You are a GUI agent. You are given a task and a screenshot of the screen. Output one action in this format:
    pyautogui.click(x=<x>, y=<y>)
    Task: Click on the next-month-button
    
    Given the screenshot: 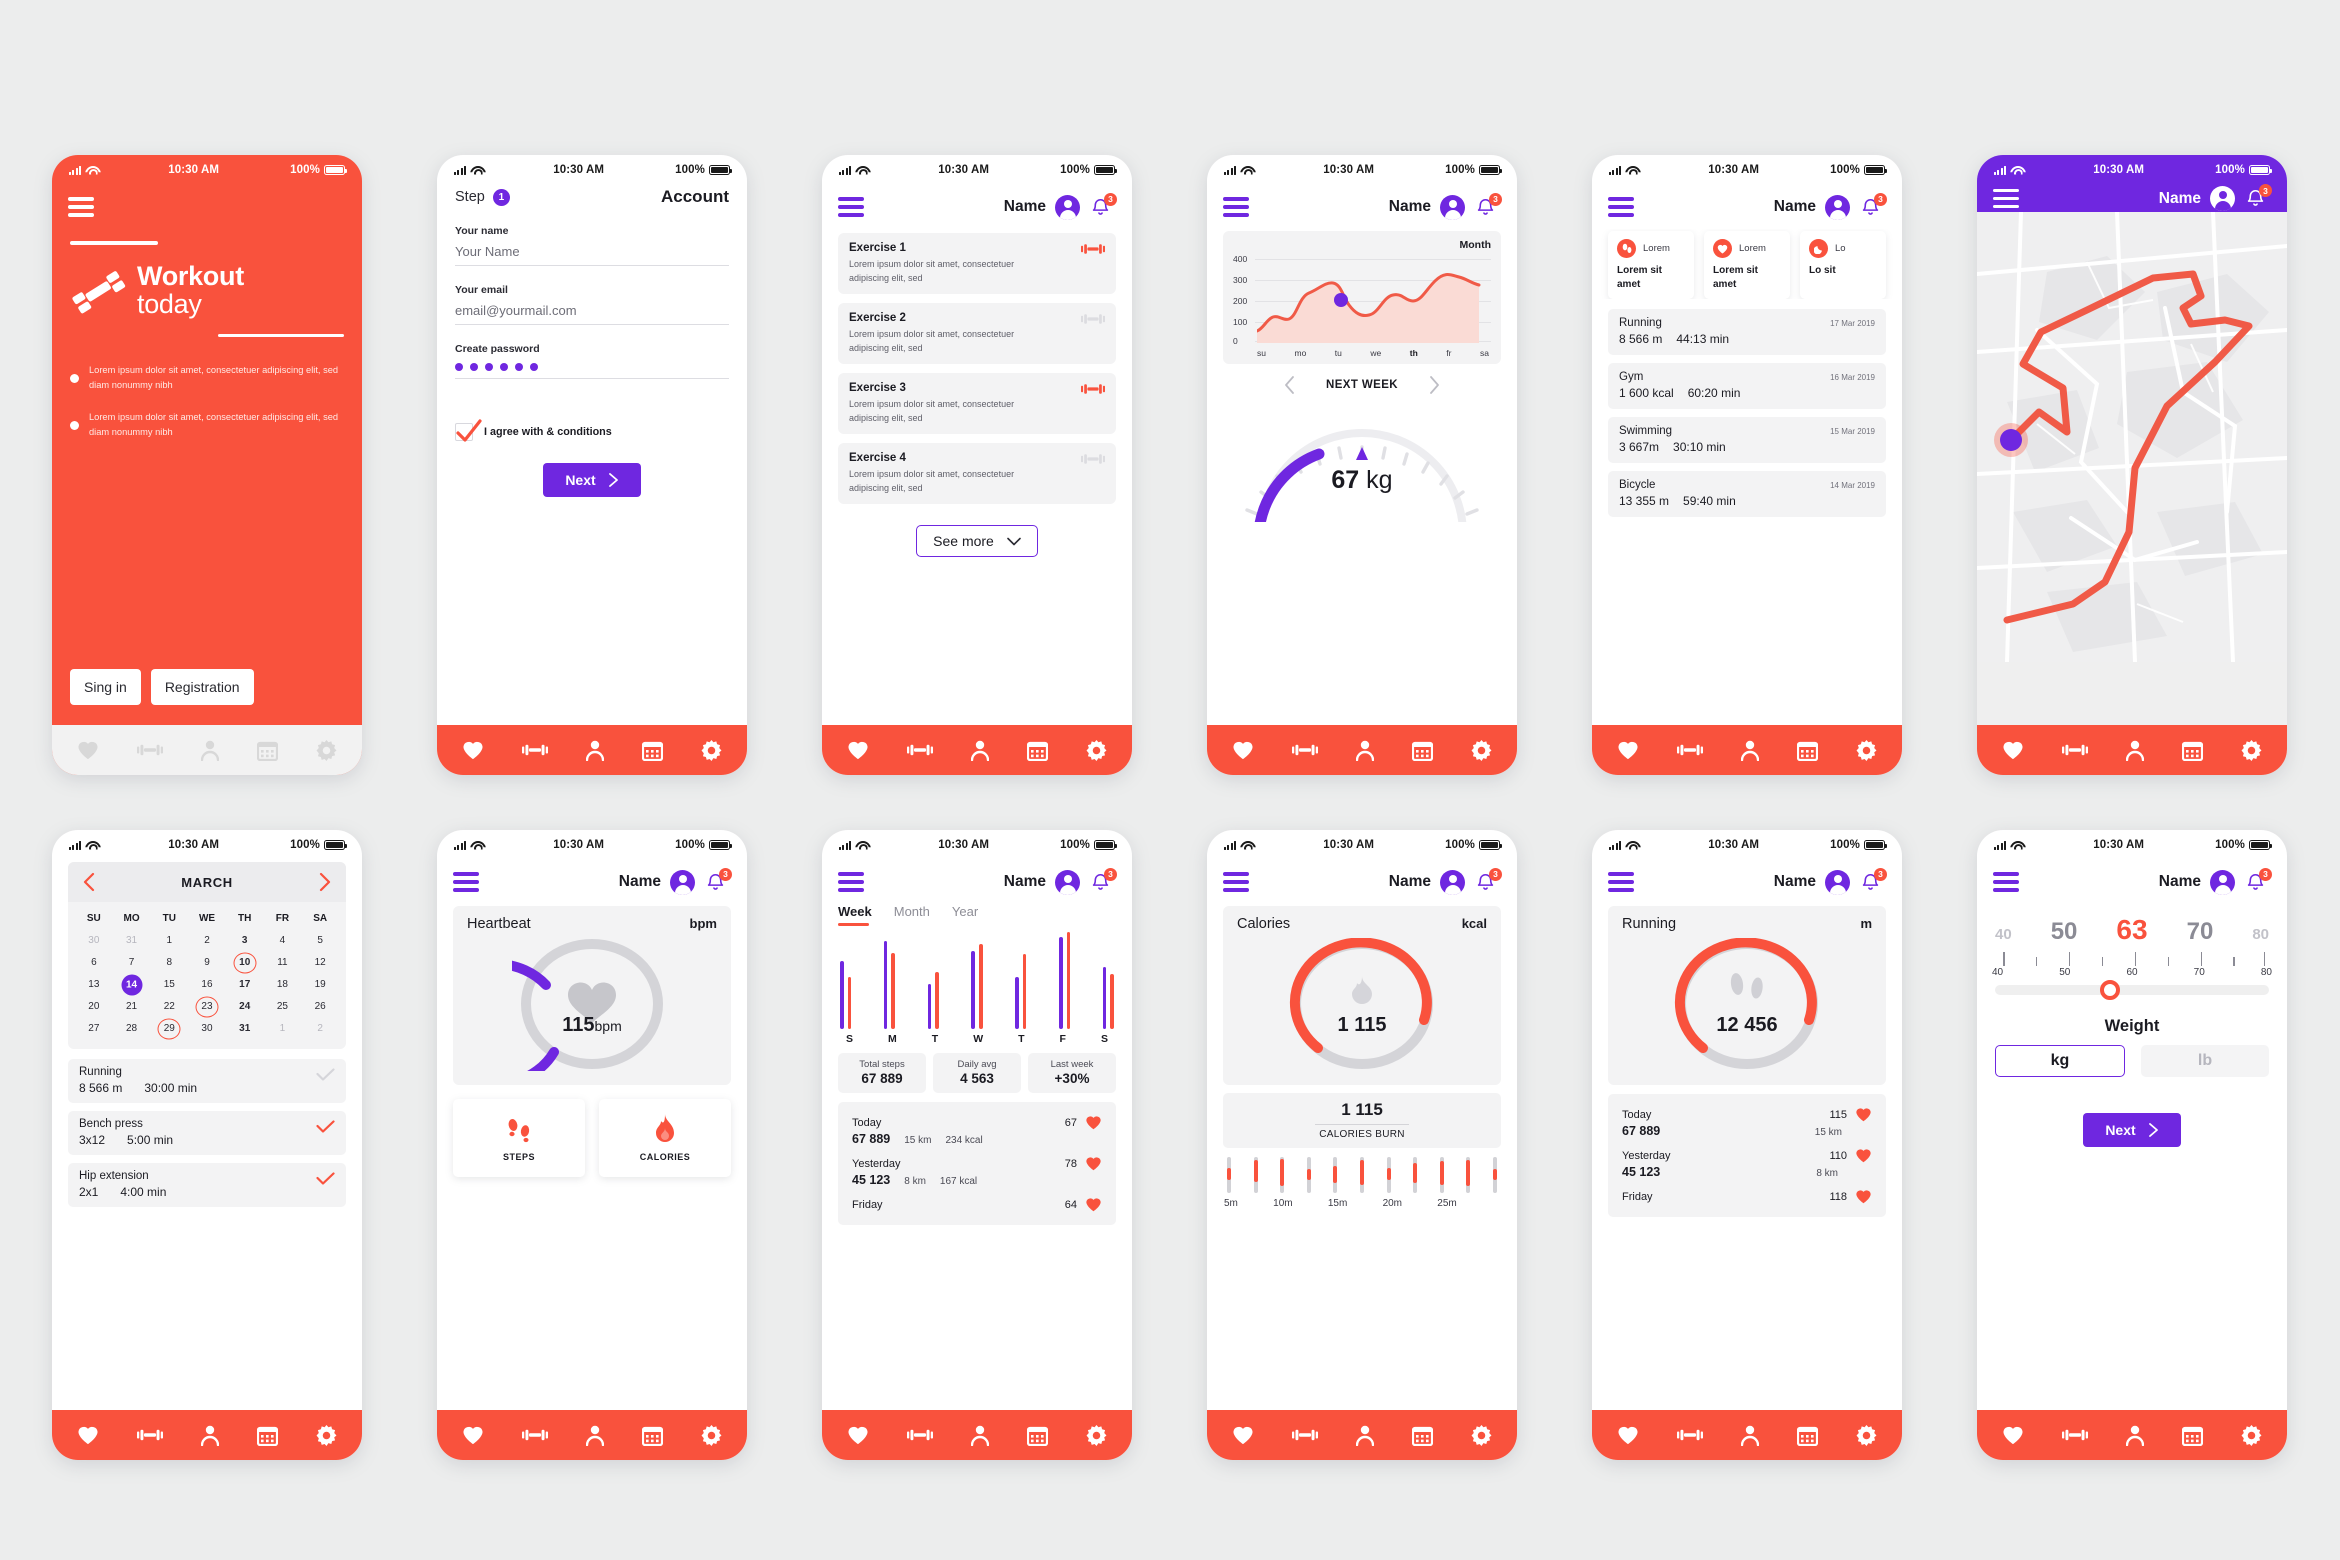 What is the action you would take?
    pyautogui.click(x=325, y=882)
    